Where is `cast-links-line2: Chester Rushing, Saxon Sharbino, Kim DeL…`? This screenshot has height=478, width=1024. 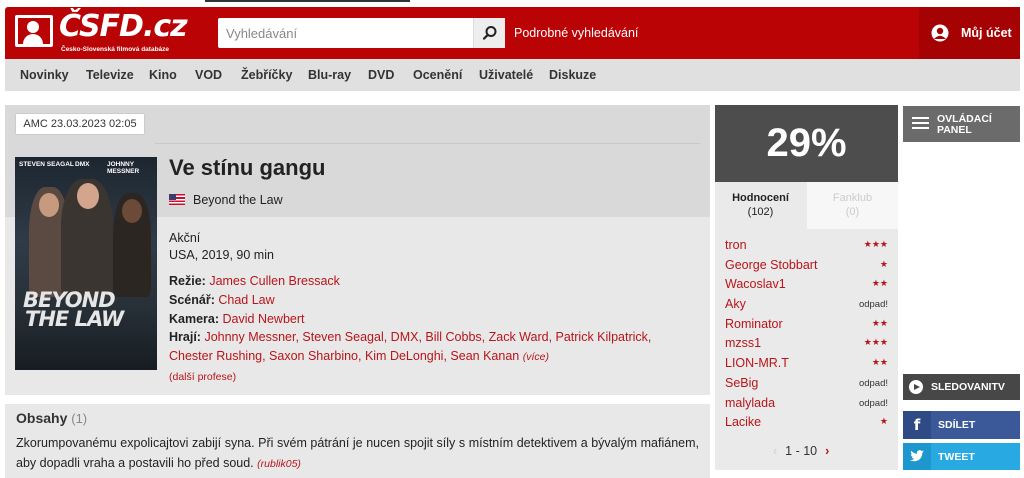 cast-links-line2: Chester Rushing, Saxon Sharbino, Kim DeL… is located at coordinates (344, 356).